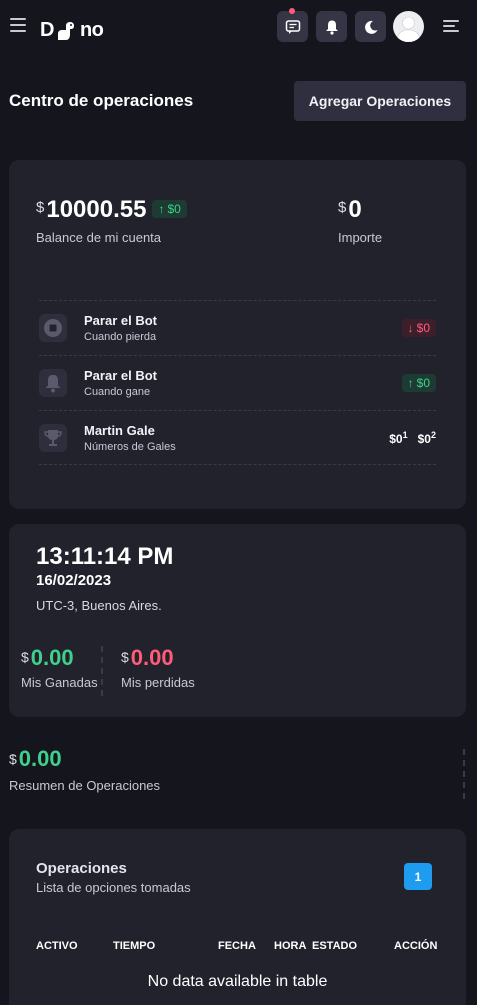 Image resolution: width=477 pixels, height=1005 pixels. Describe the element at coordinates (237, 981) in the screenshot. I see `empty-table-message: No data available in table` at that location.